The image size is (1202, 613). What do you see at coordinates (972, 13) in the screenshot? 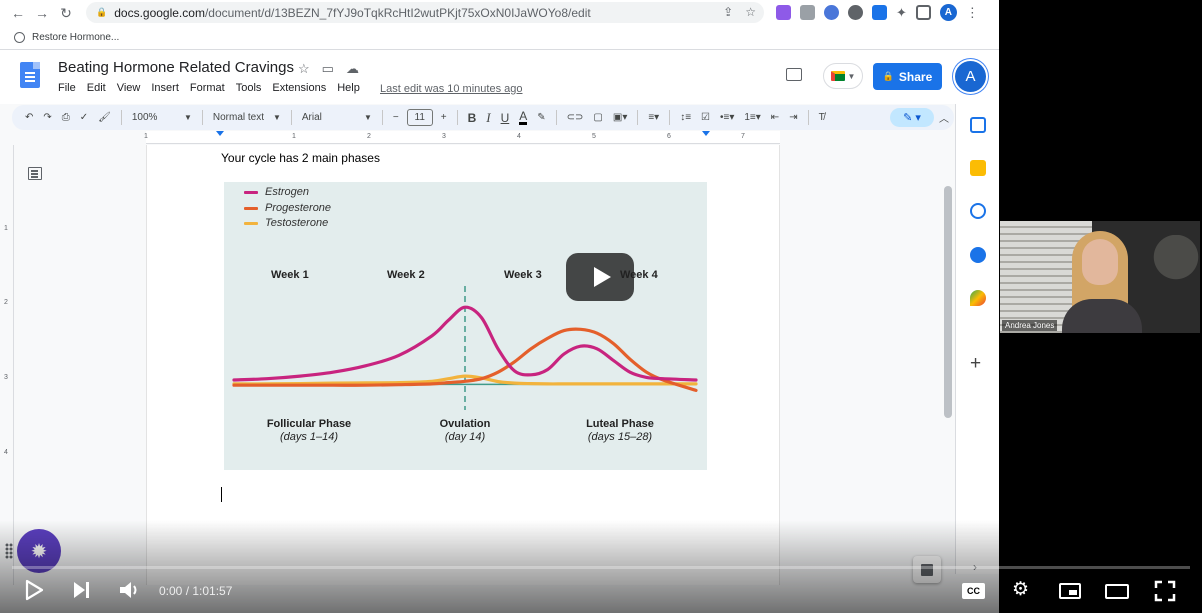
I see `kebab-menu-icon: ⋮` at bounding box center [972, 13].